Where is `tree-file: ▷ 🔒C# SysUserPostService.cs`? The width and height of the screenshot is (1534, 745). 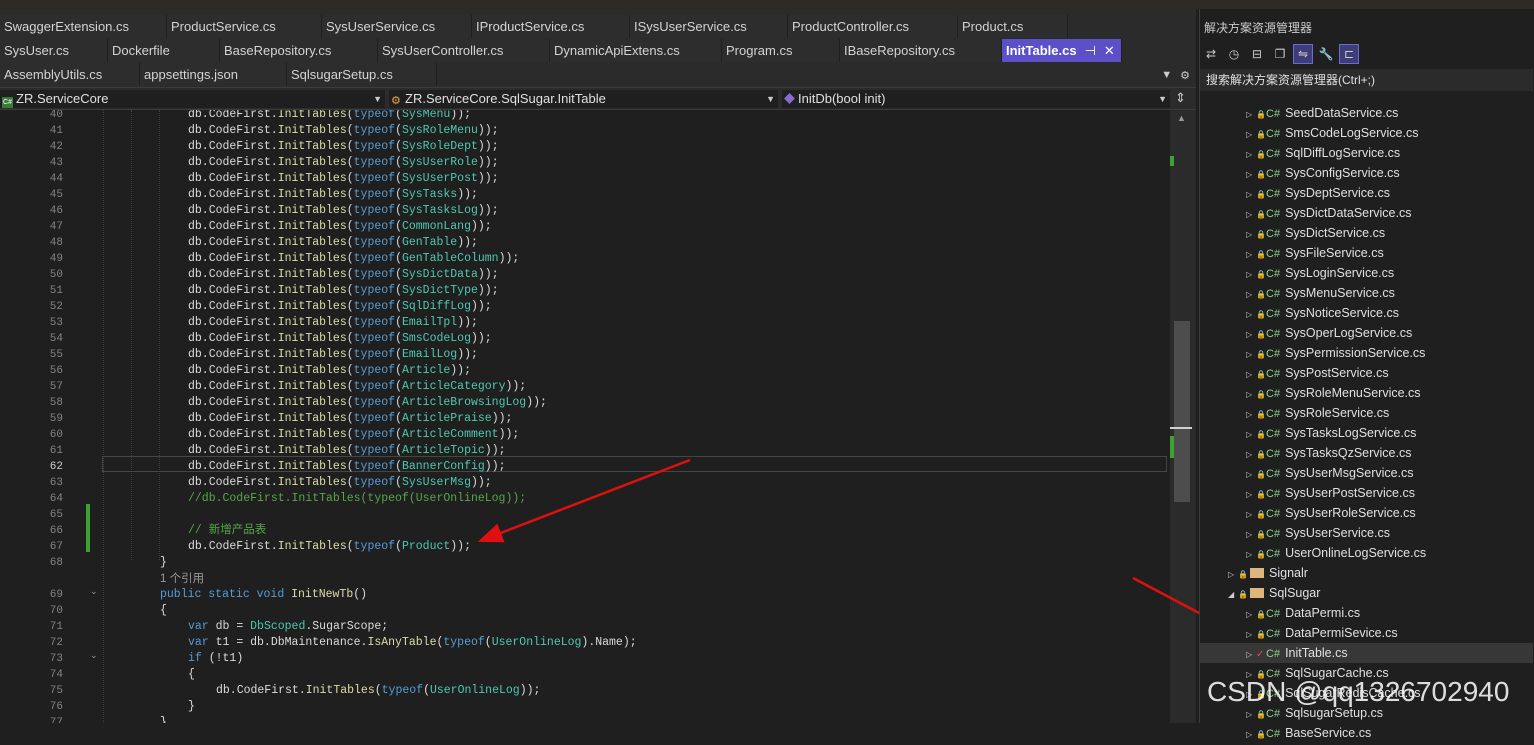 tree-file: ▷ 🔒C# SysUserPostService.cs is located at coordinates (1366, 493).